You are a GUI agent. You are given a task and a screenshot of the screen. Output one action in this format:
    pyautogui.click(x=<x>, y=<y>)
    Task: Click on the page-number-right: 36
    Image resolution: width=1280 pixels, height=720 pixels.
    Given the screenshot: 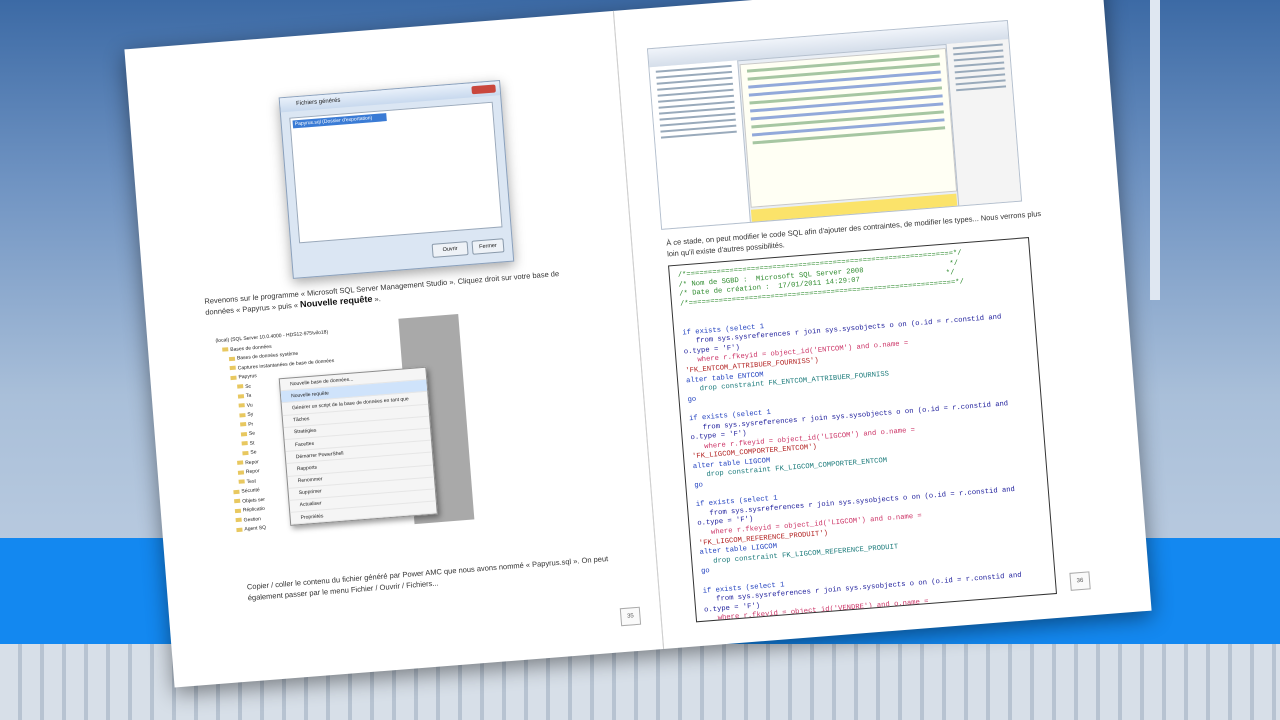 What is the action you would take?
    pyautogui.click(x=1080, y=581)
    